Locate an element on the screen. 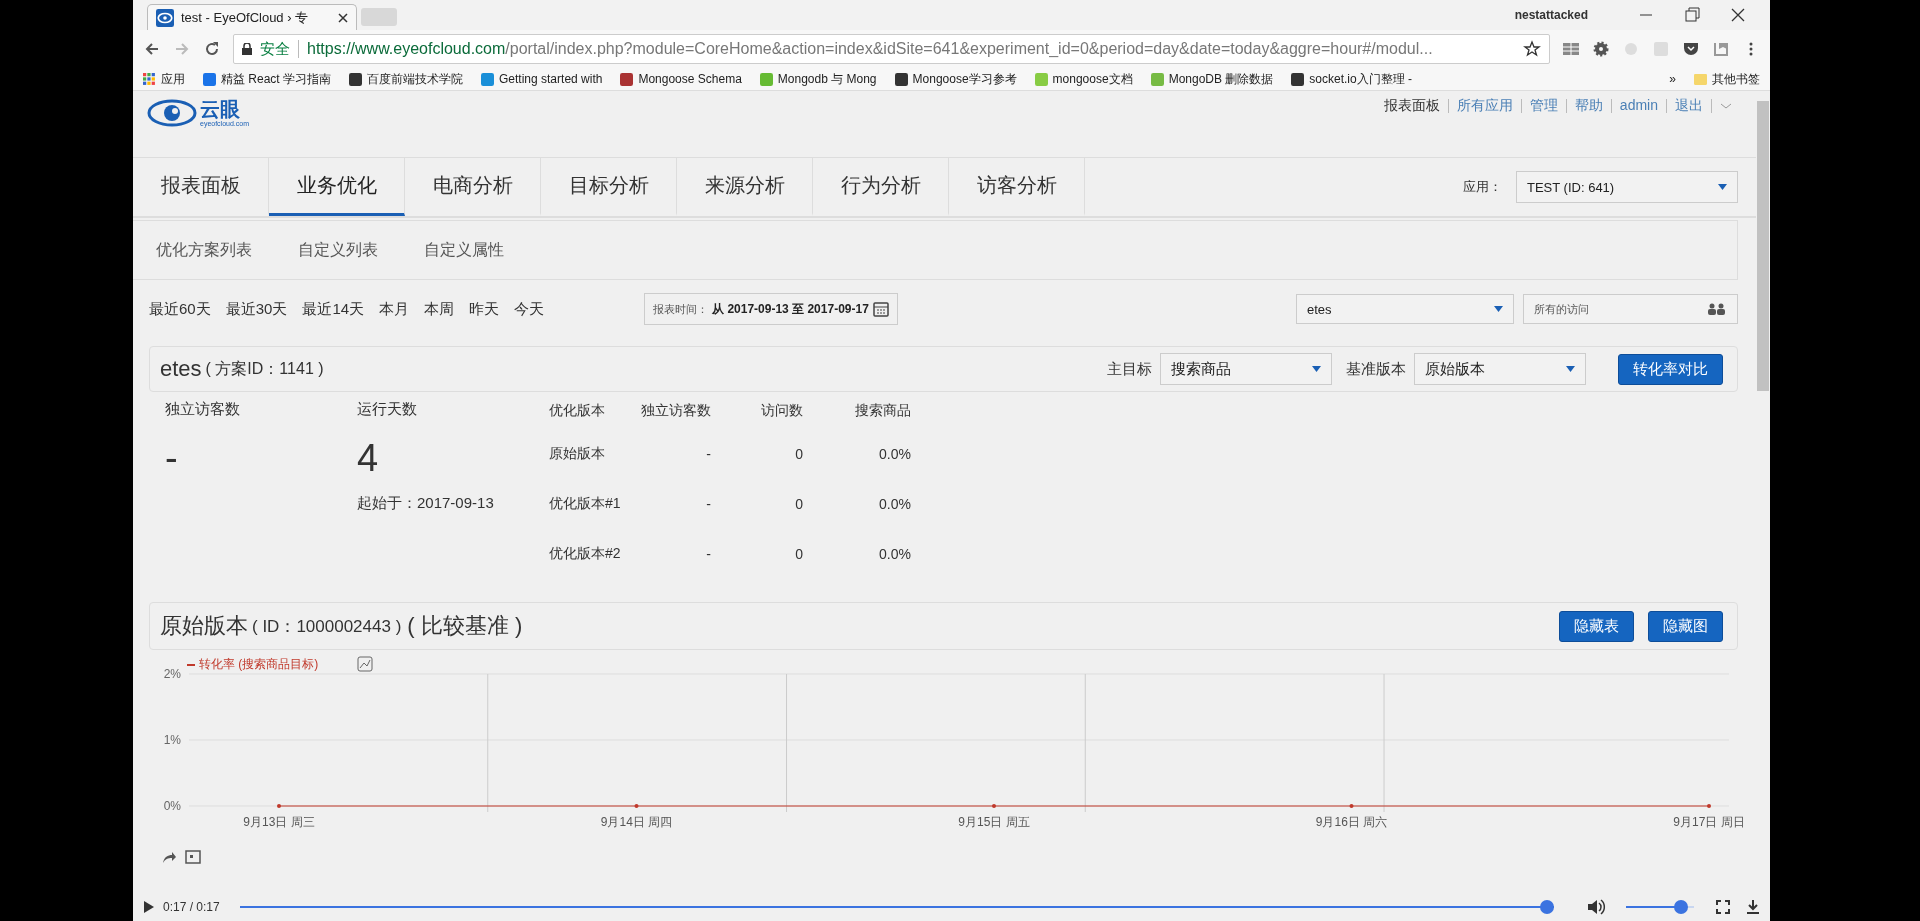  baseline-select: 原始版本 is located at coordinates (1500, 369).